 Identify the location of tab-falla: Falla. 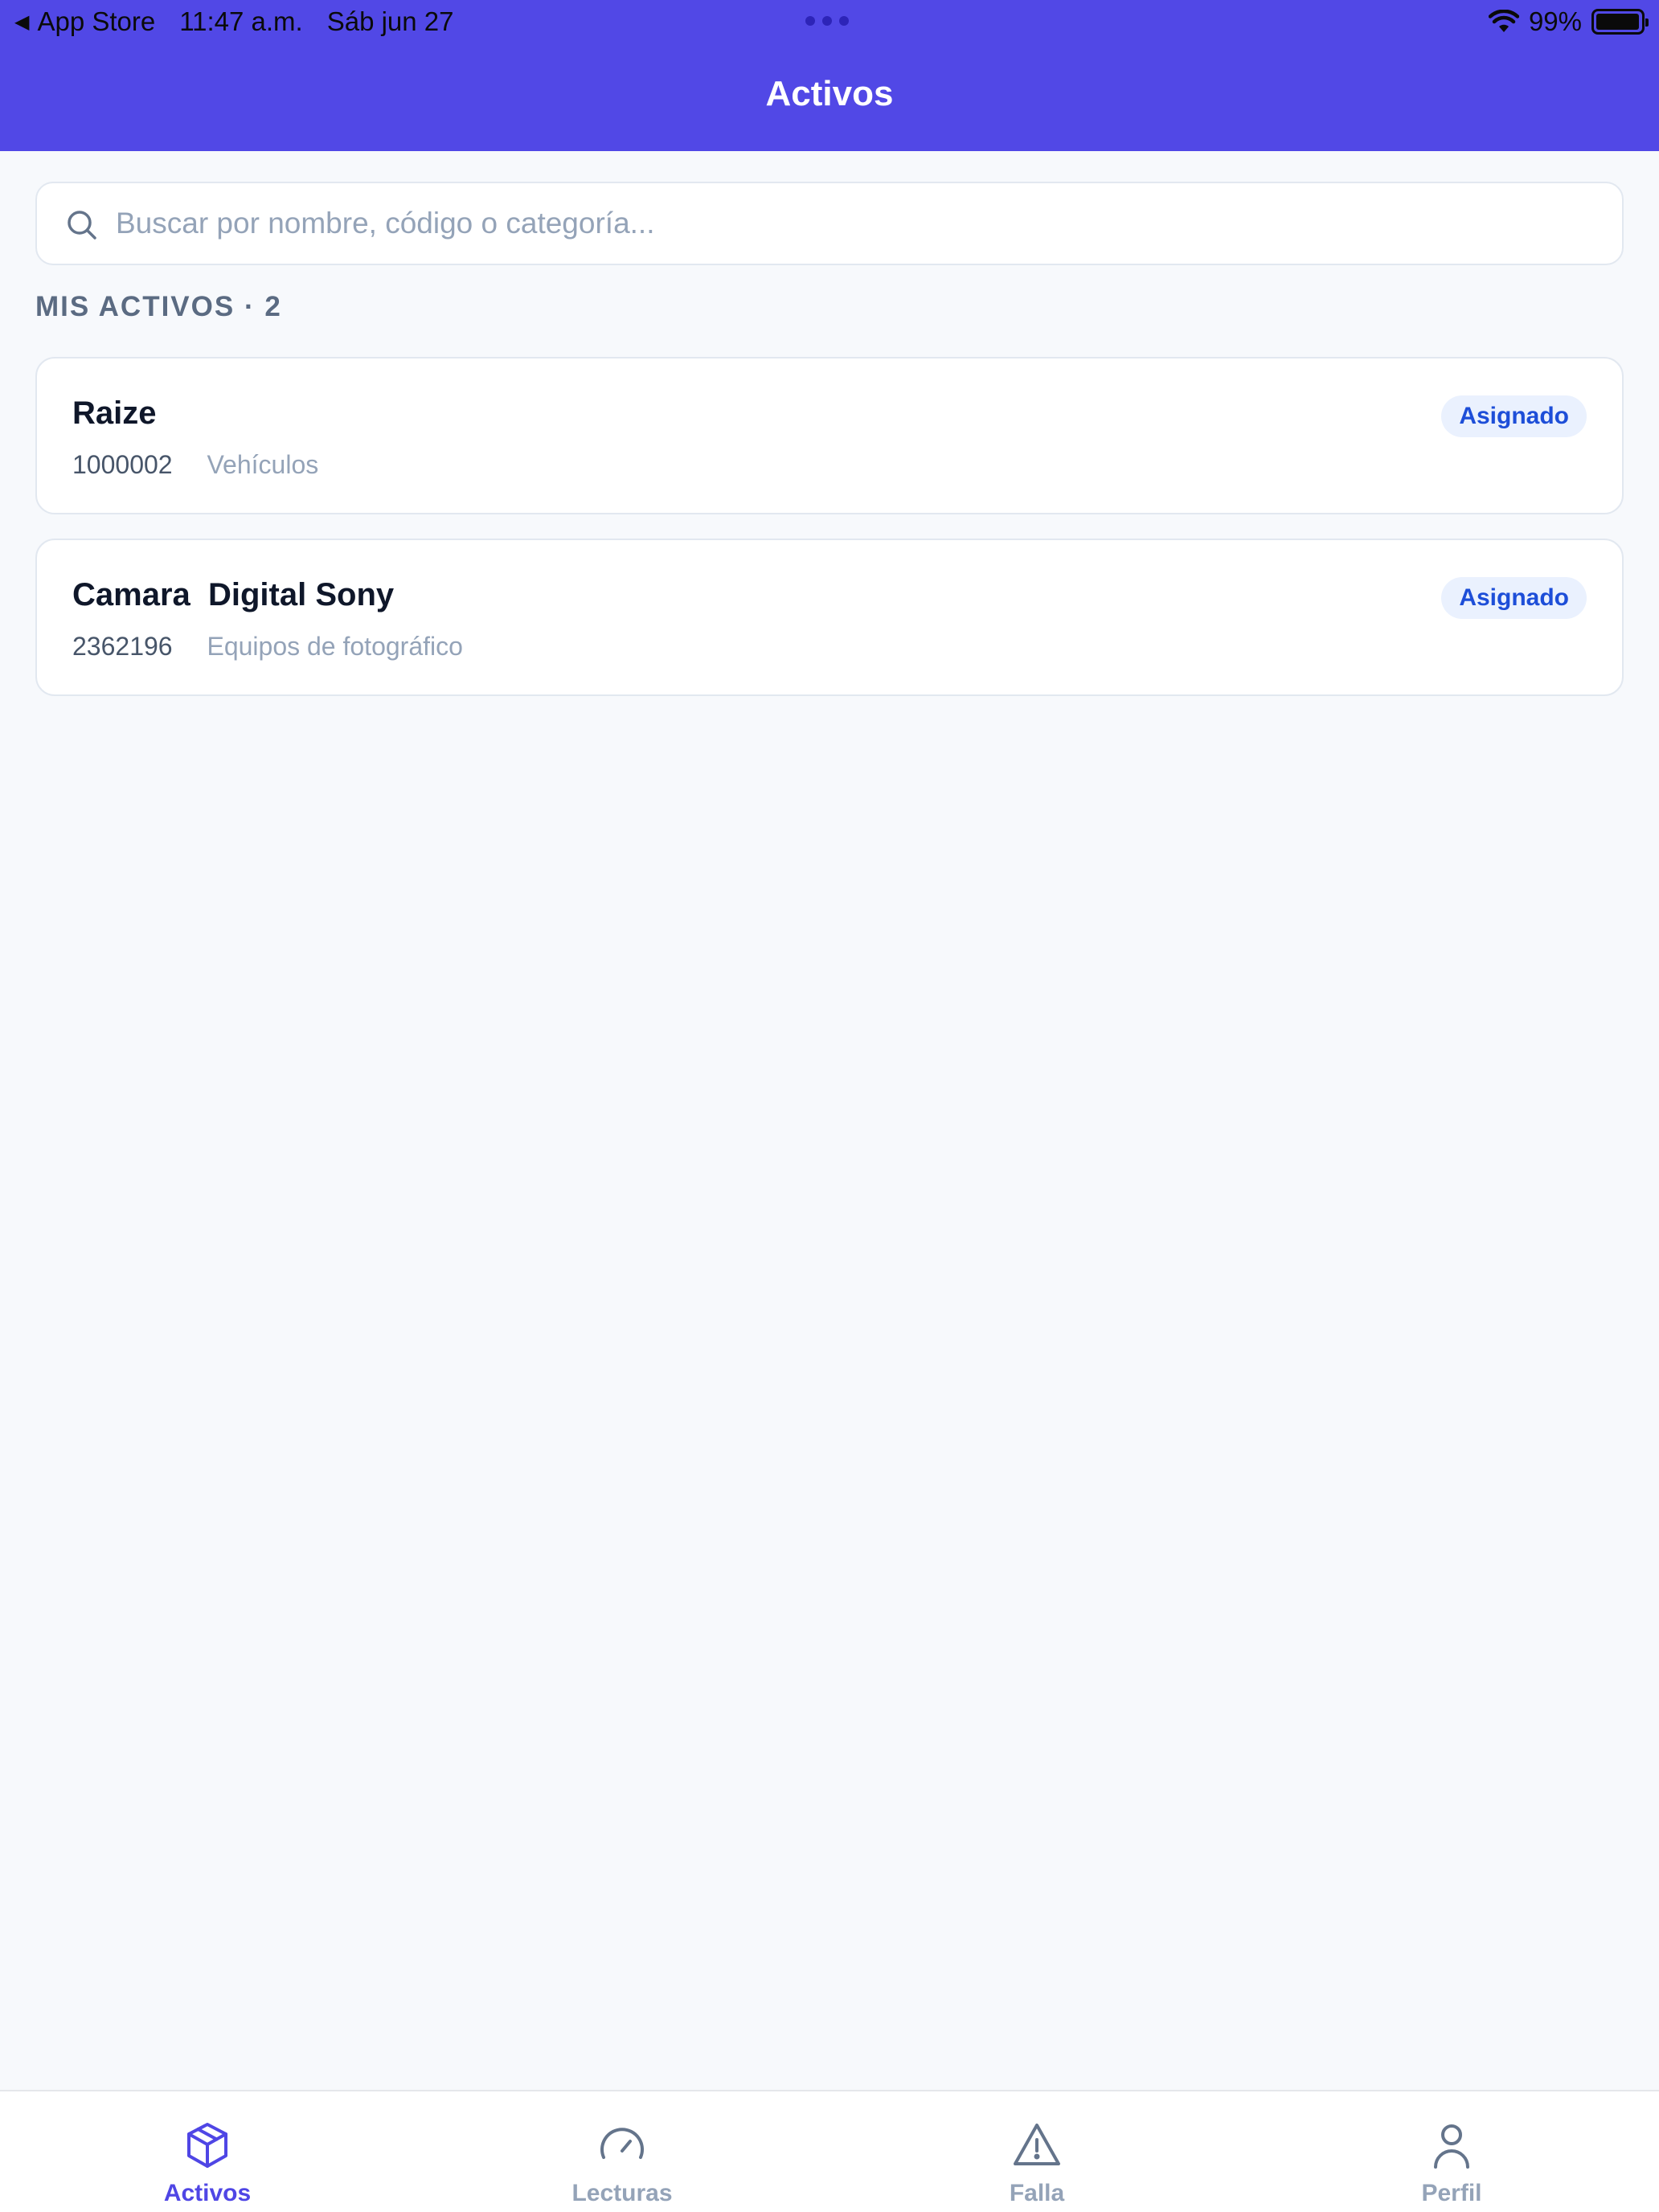
(1037, 2151).